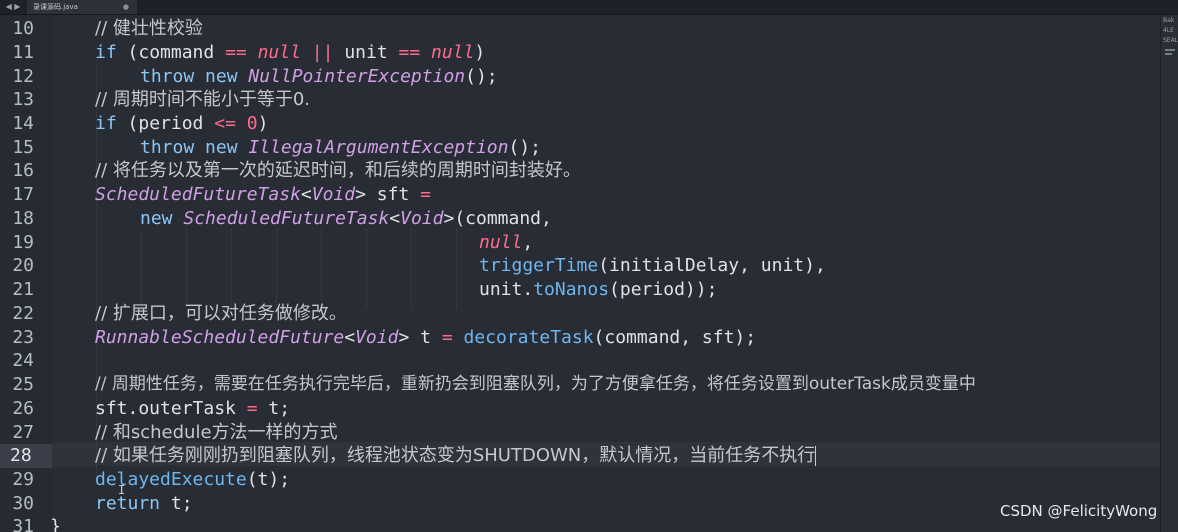  Describe the element at coordinates (23, 313) in the screenshot. I see `line-number: 22` at that location.